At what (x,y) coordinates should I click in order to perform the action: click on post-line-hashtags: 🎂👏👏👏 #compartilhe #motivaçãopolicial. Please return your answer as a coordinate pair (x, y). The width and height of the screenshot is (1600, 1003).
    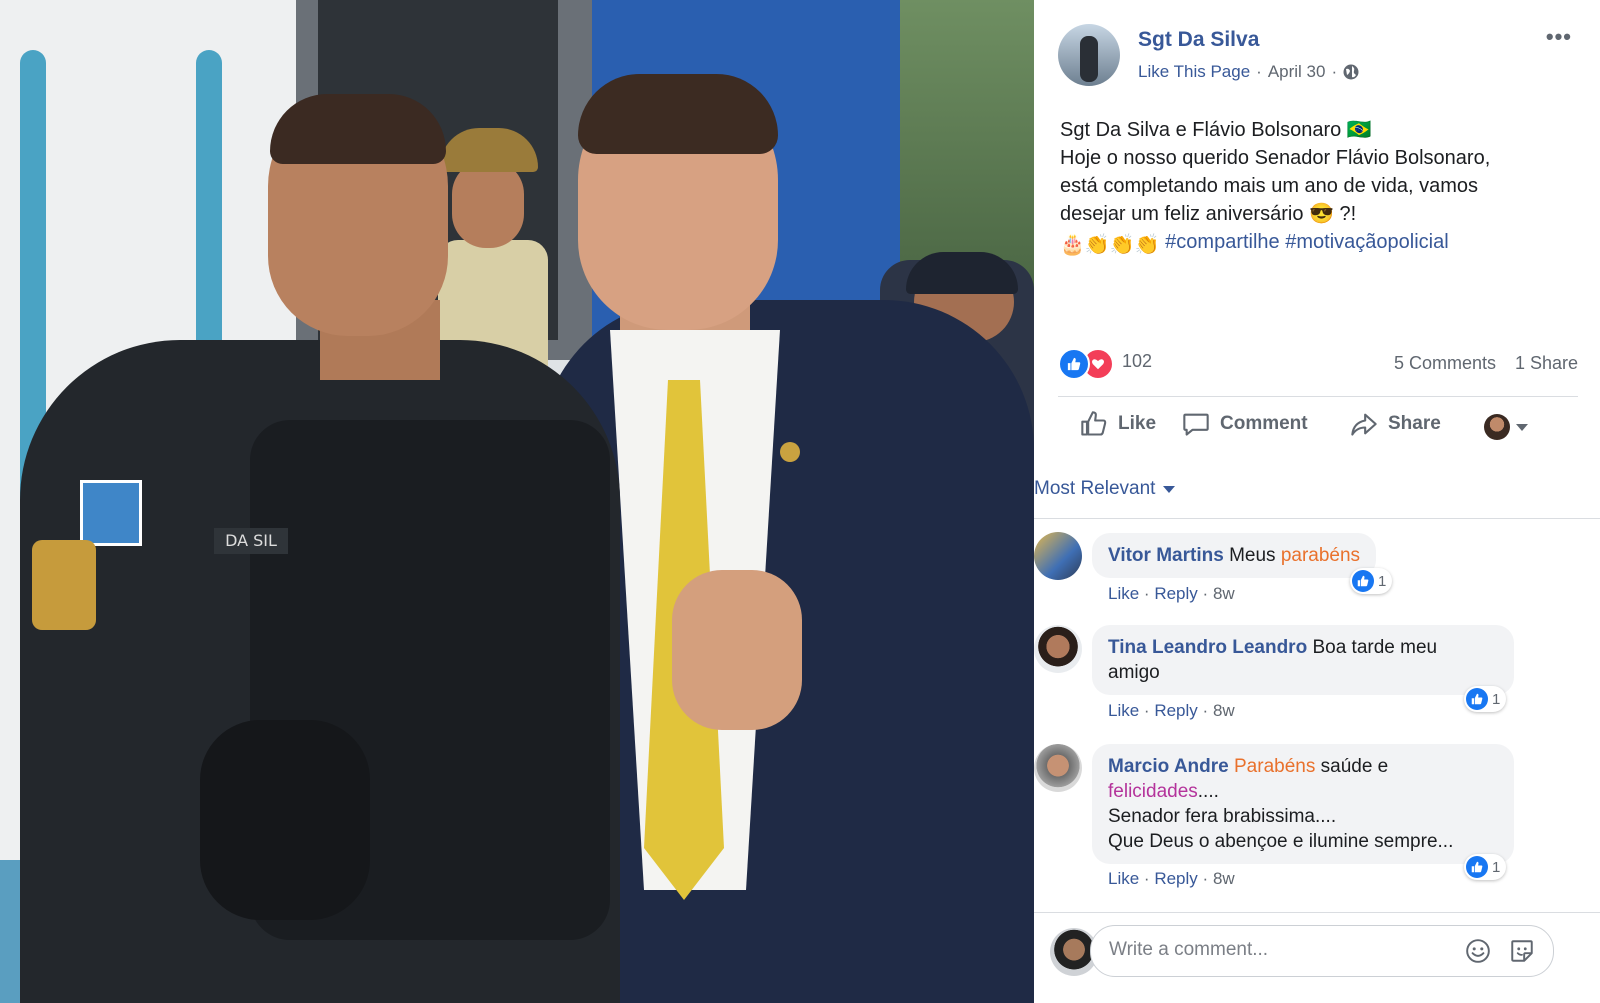
    Looking at the image, I should click on (1315, 243).